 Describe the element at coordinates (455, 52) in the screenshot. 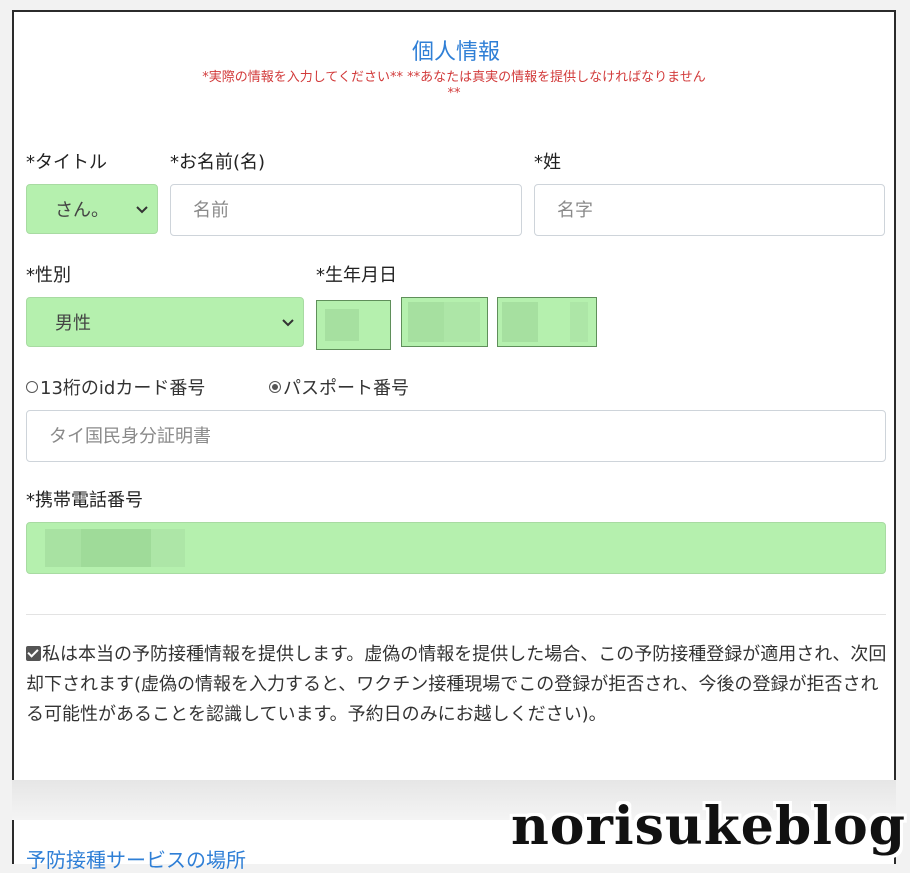

I see `section-title: 個人情報` at that location.